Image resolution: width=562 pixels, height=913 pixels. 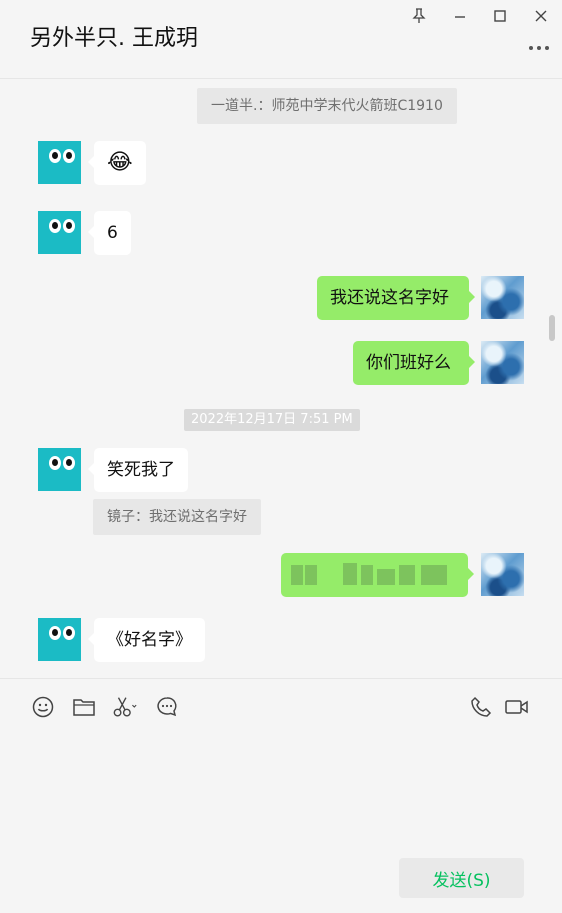 I want to click on message-bubble-outgoing: 你们班好么, so click(x=414, y=363).